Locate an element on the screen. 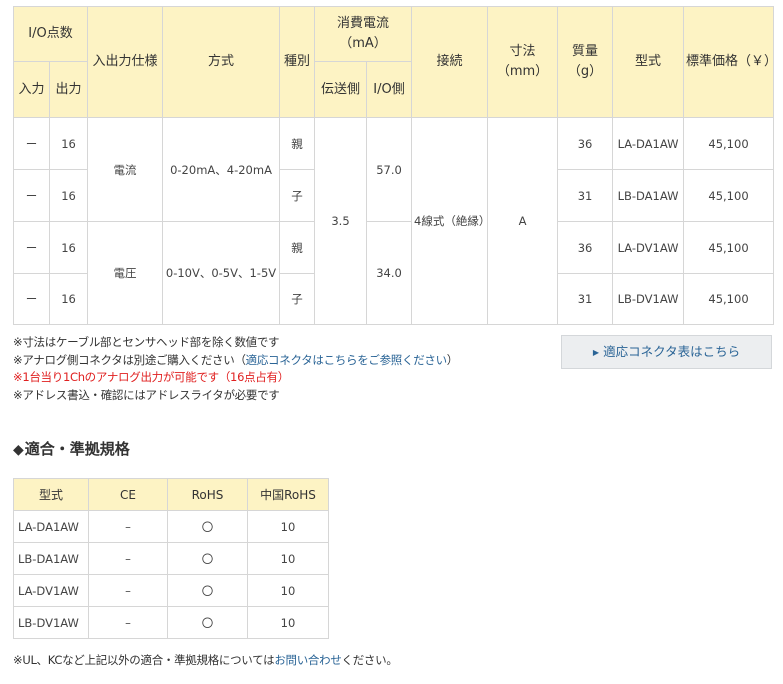 The height and width of the screenshot is (684, 783). cell-io-spec: 電流 is located at coordinates (125, 169).